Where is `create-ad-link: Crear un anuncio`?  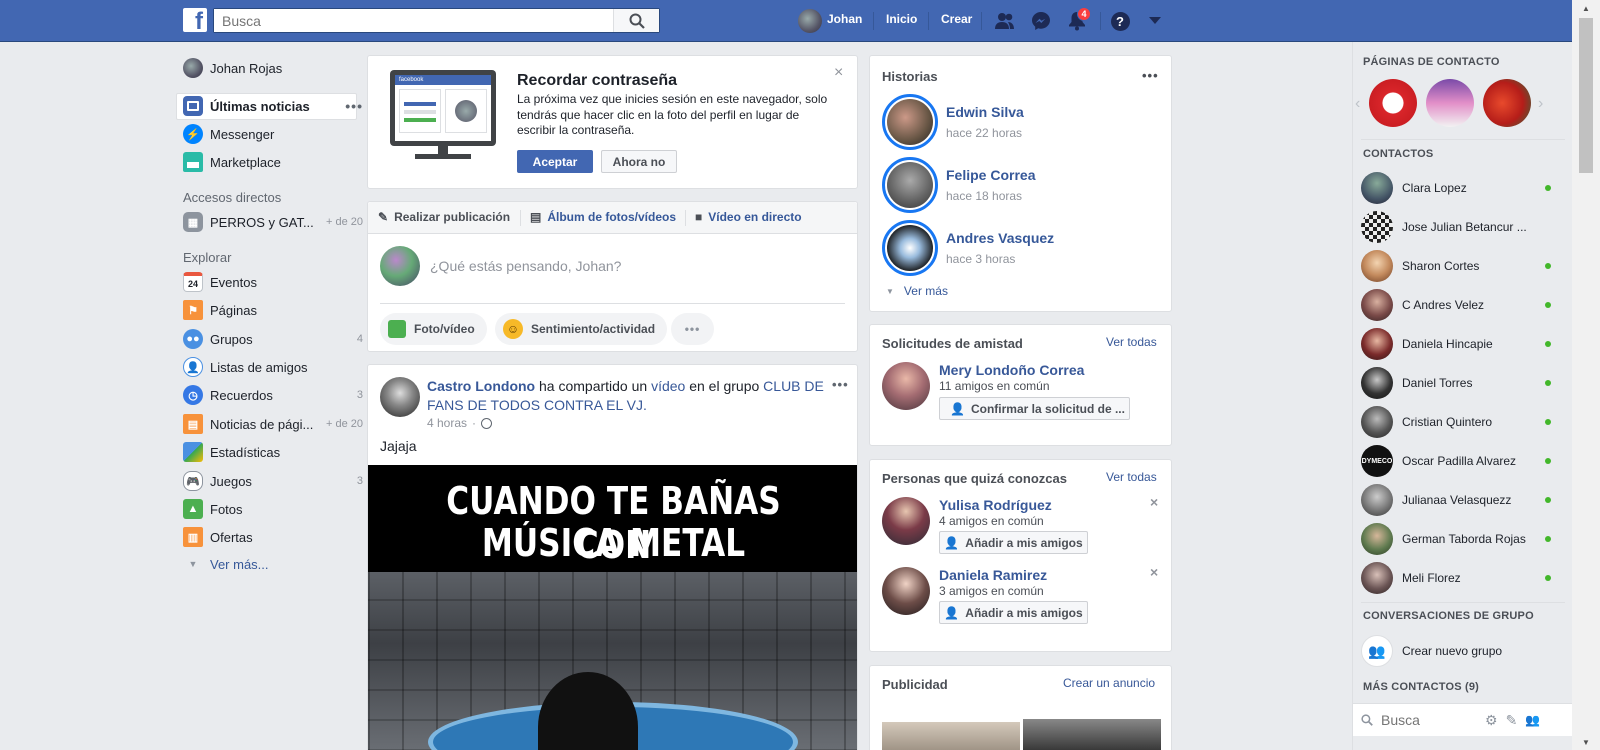
create-ad-link: Crear un anuncio is located at coordinates (1109, 683).